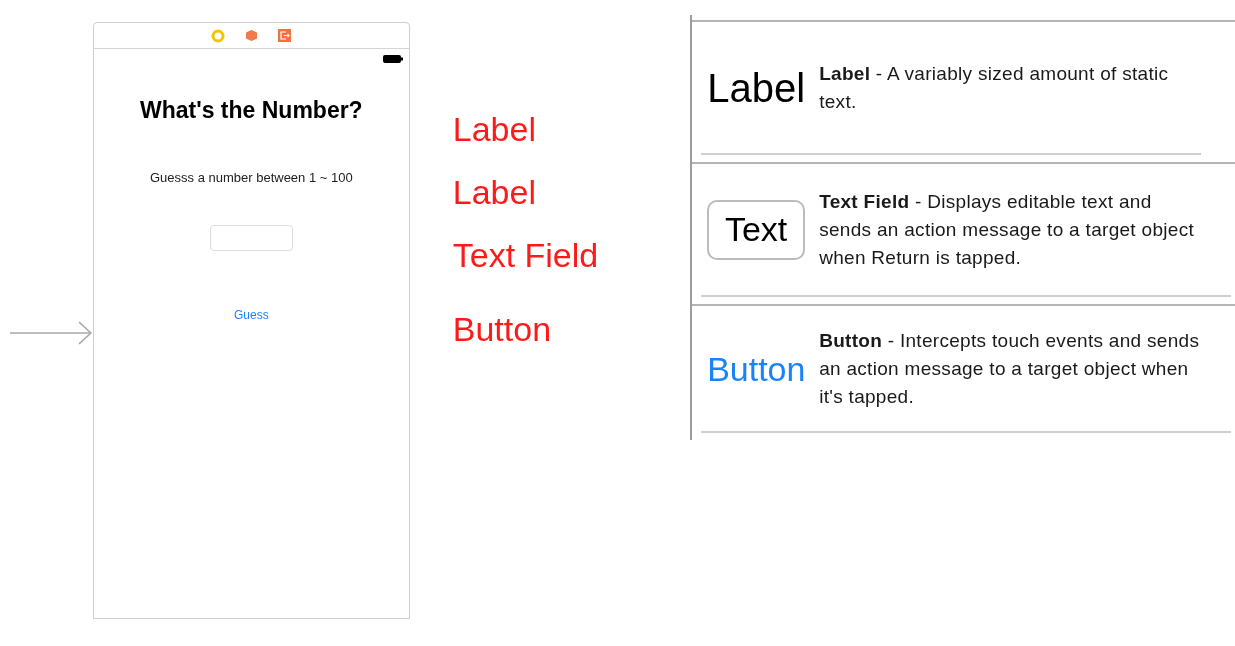 The height and width of the screenshot is (646, 1235). Describe the element at coordinates (218, 35) in the screenshot. I see `circle-icon` at that location.